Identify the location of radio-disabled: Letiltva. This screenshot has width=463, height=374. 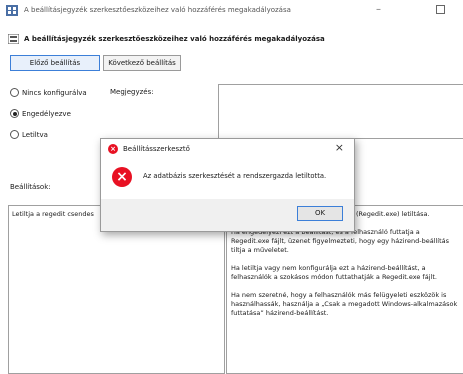
(29, 134).